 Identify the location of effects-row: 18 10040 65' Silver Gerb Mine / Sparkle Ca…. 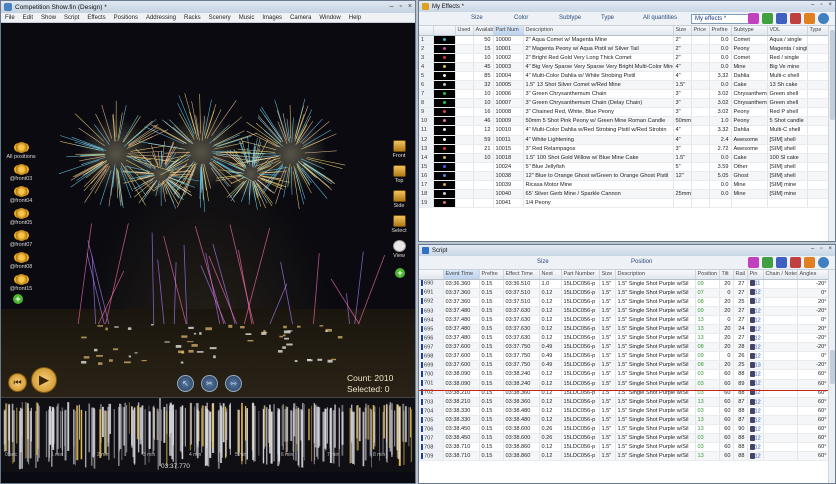
(624, 194).